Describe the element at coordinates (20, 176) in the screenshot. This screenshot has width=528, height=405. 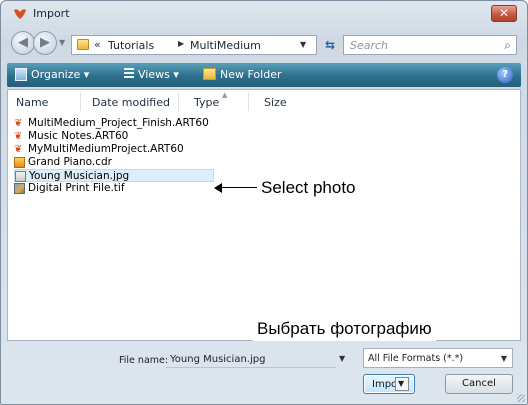
I see `jpg-file-icon` at that location.